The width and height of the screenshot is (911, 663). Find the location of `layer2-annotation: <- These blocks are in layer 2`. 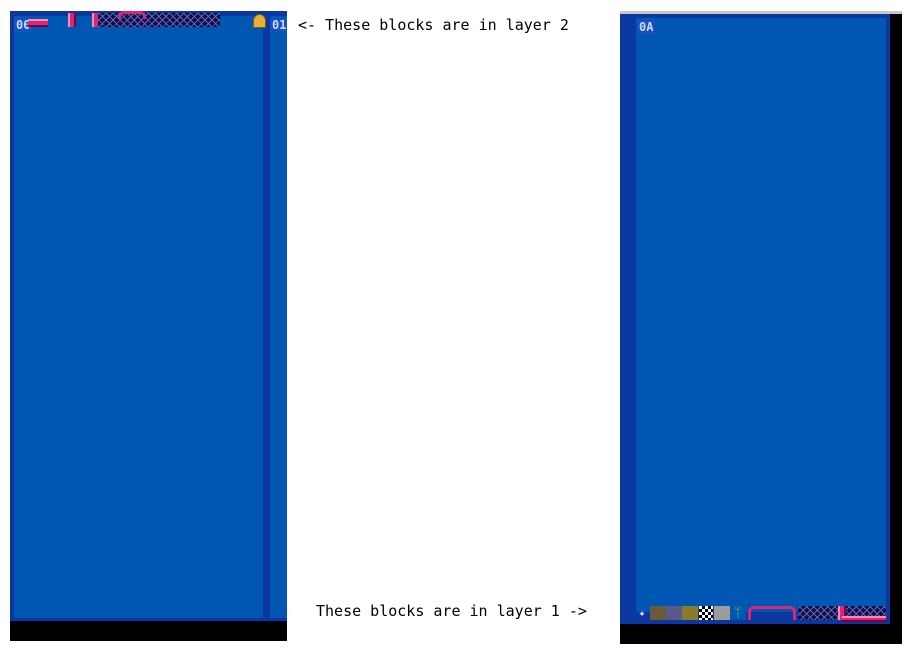

layer2-annotation: <- These blocks are in layer 2 is located at coordinates (433, 25).